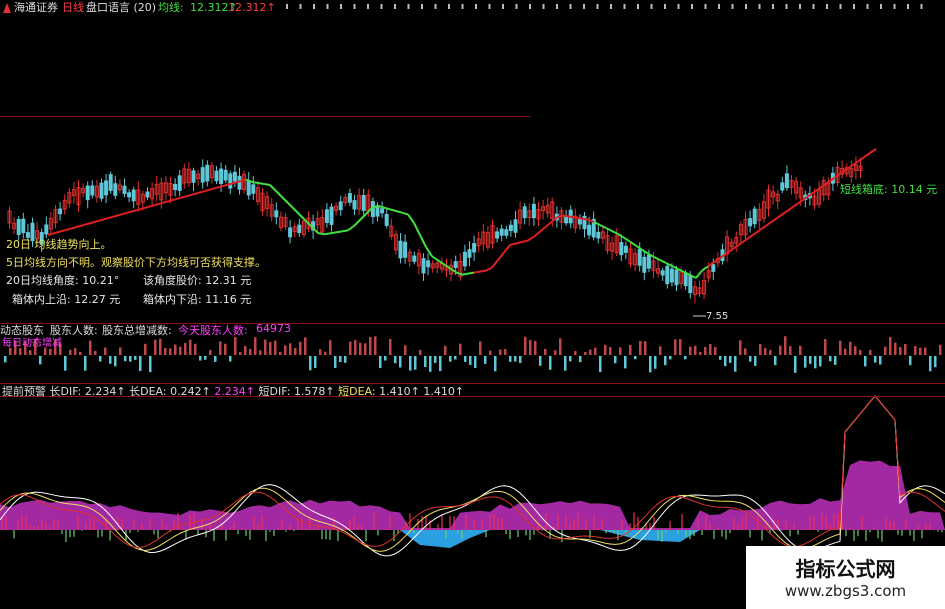  I want to click on total-change-label: 股东总增减数:, so click(137, 330).